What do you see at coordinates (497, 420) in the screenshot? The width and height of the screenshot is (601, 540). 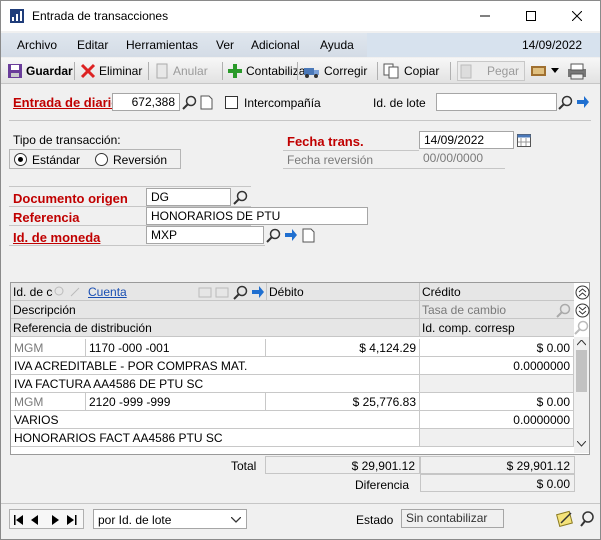 I see `row2-rate-cell: 0.0000000` at bounding box center [497, 420].